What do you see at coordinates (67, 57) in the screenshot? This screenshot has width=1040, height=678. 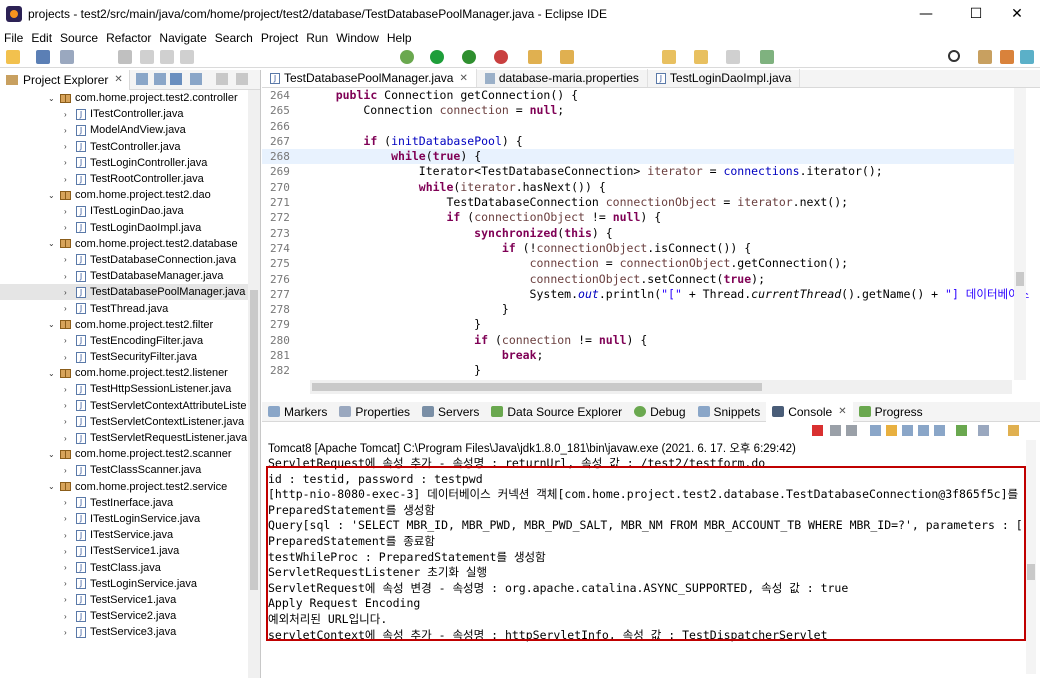 I see `save-all-icon` at bounding box center [67, 57].